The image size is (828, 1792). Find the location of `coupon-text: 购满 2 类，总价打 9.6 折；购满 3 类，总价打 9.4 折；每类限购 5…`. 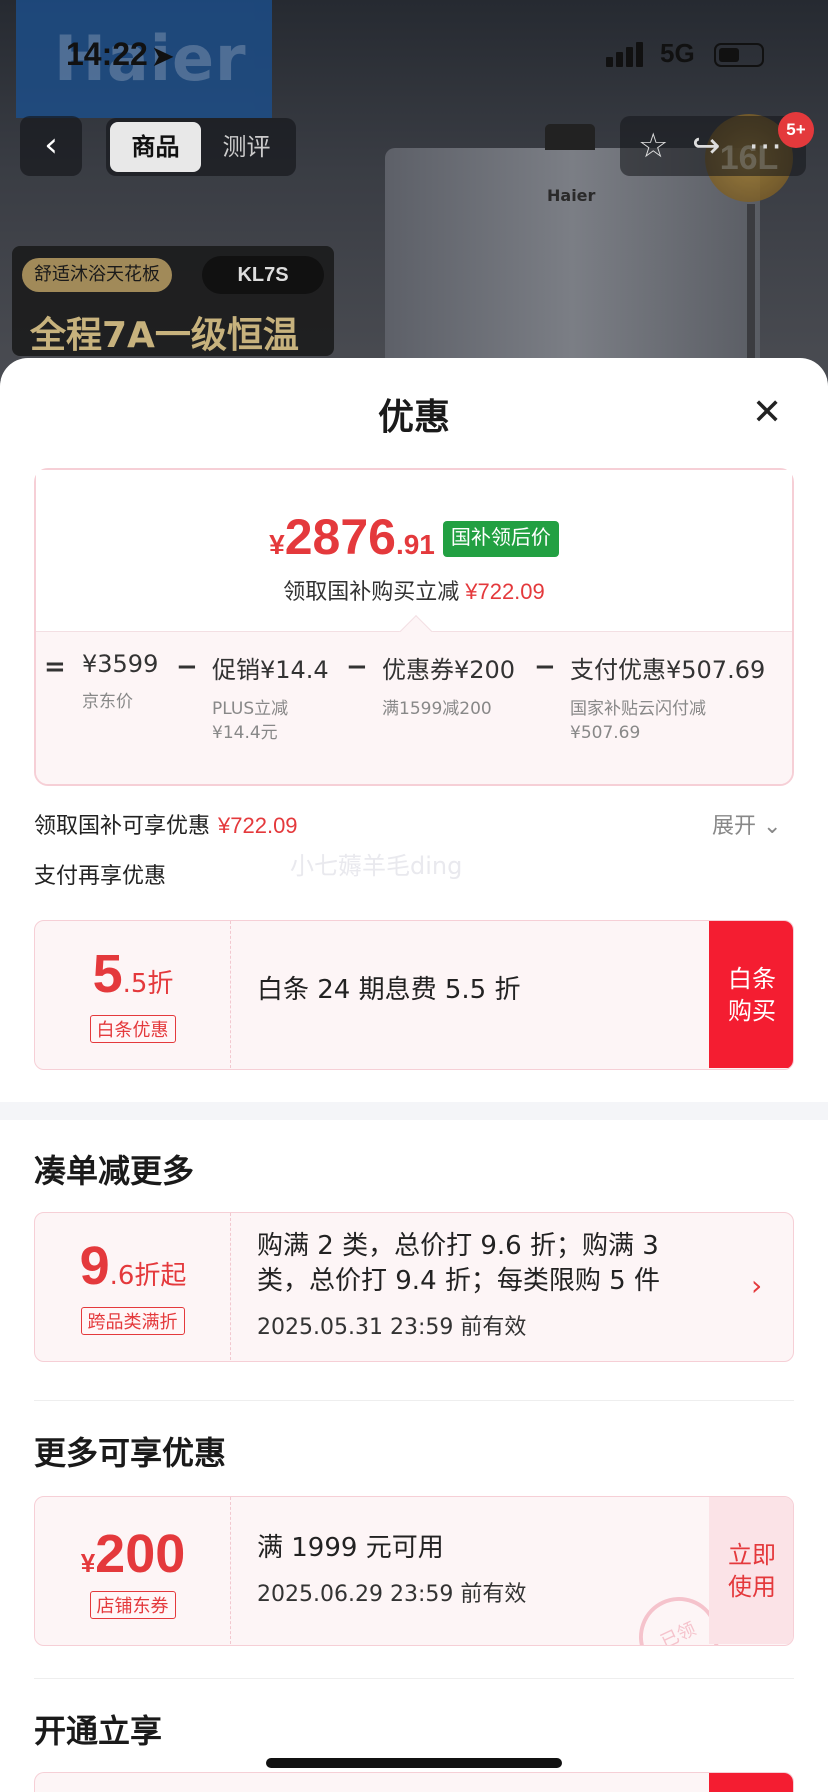

coupon-text: 购满 2 类，总价打 9.6 折；购满 3 类，总价打 9.4 折；每类限购 5… is located at coordinates (458, 1263).